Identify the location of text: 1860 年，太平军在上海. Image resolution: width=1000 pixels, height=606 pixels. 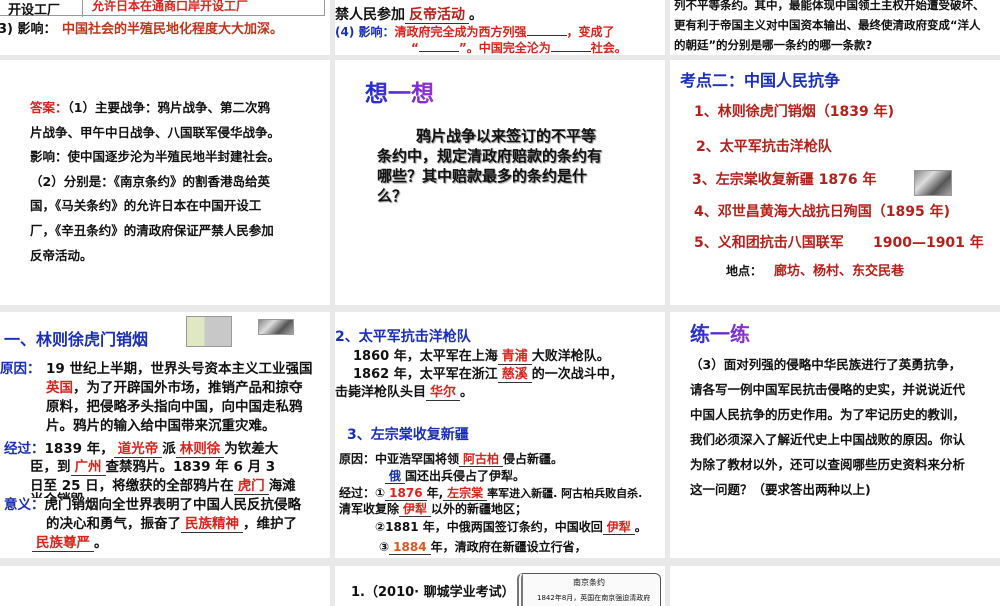
(425, 356).